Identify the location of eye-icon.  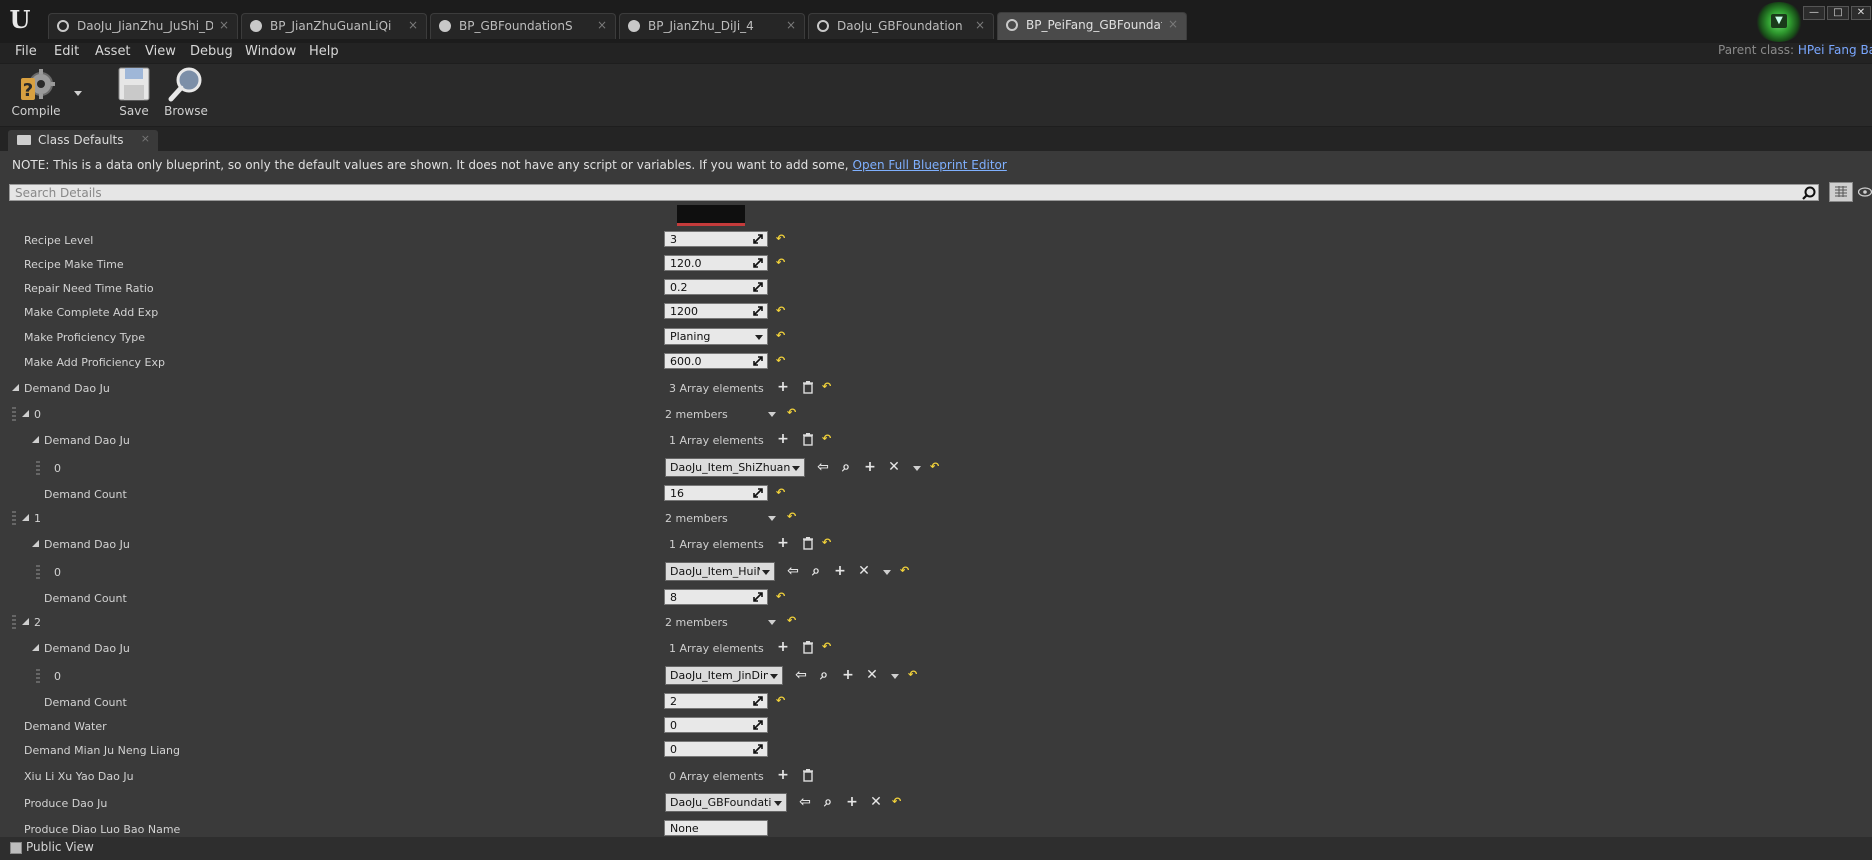
(1865, 192).